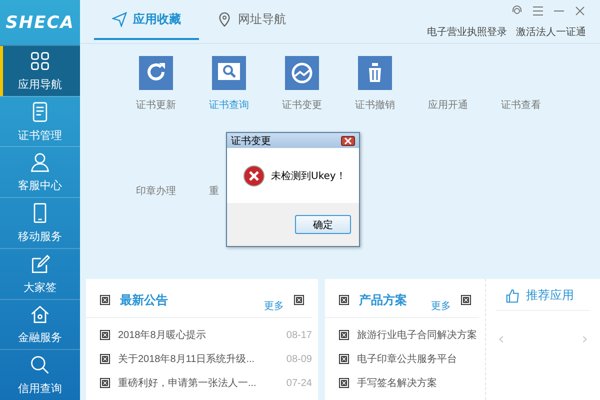 The height and width of the screenshot is (400, 600). What do you see at coordinates (299, 383) in the screenshot?
I see `news-date: 07-24` at bounding box center [299, 383].